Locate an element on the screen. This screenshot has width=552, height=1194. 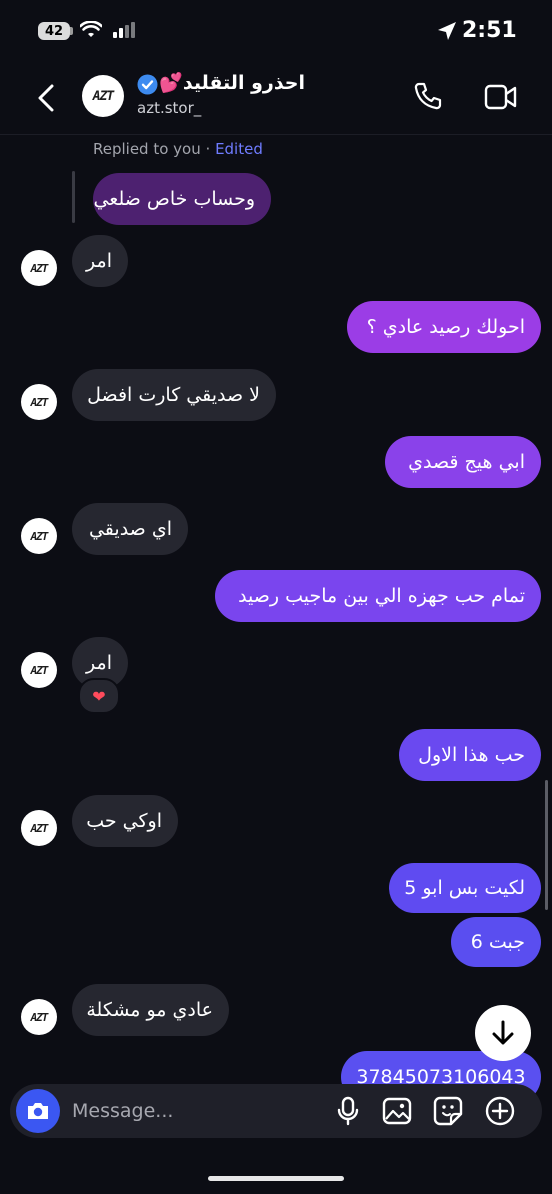
outgoing-message: تمام حب جهزه الي بين ماجيب رصيد is located at coordinates (378, 596).